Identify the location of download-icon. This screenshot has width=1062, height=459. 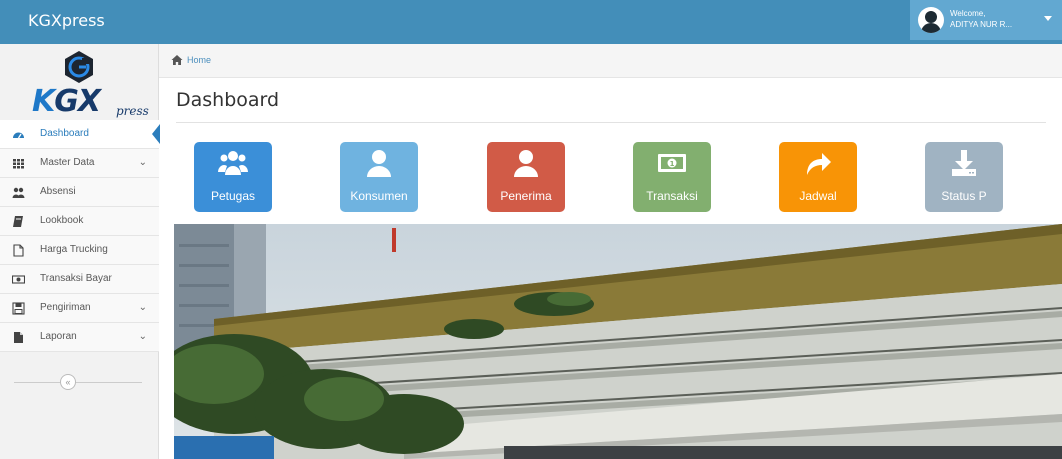
(964, 163).